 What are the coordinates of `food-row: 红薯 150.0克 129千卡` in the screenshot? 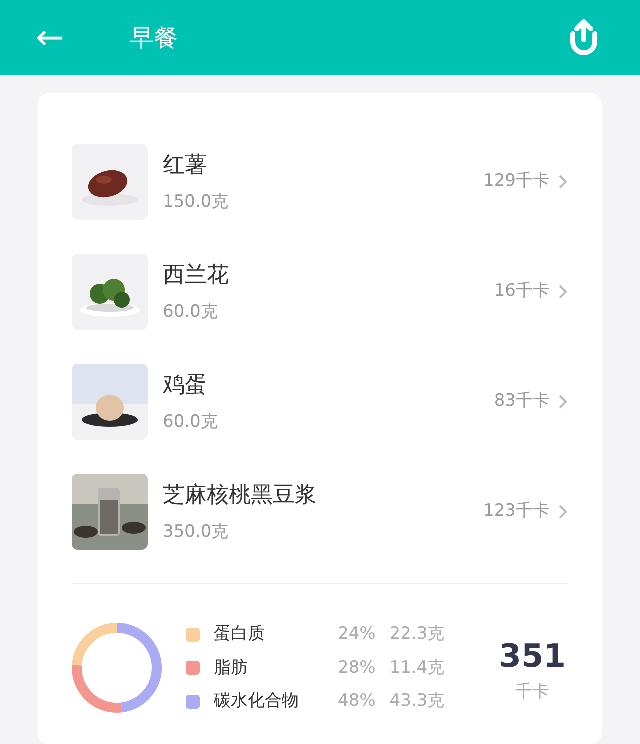 It's located at (320, 182).